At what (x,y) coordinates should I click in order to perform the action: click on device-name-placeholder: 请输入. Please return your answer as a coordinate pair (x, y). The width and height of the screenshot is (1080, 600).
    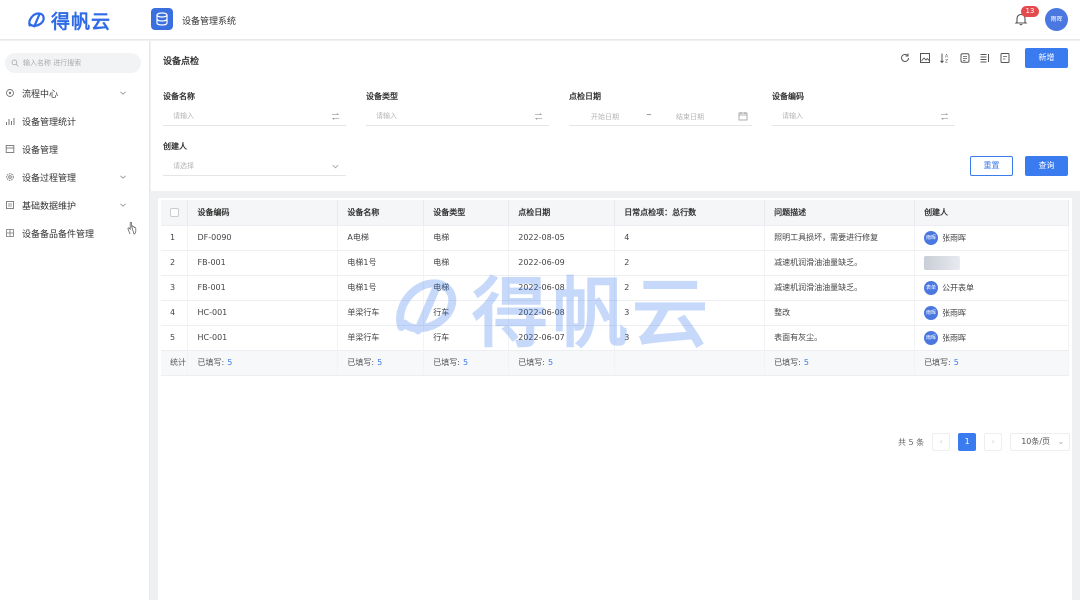
    Looking at the image, I should click on (183, 116).